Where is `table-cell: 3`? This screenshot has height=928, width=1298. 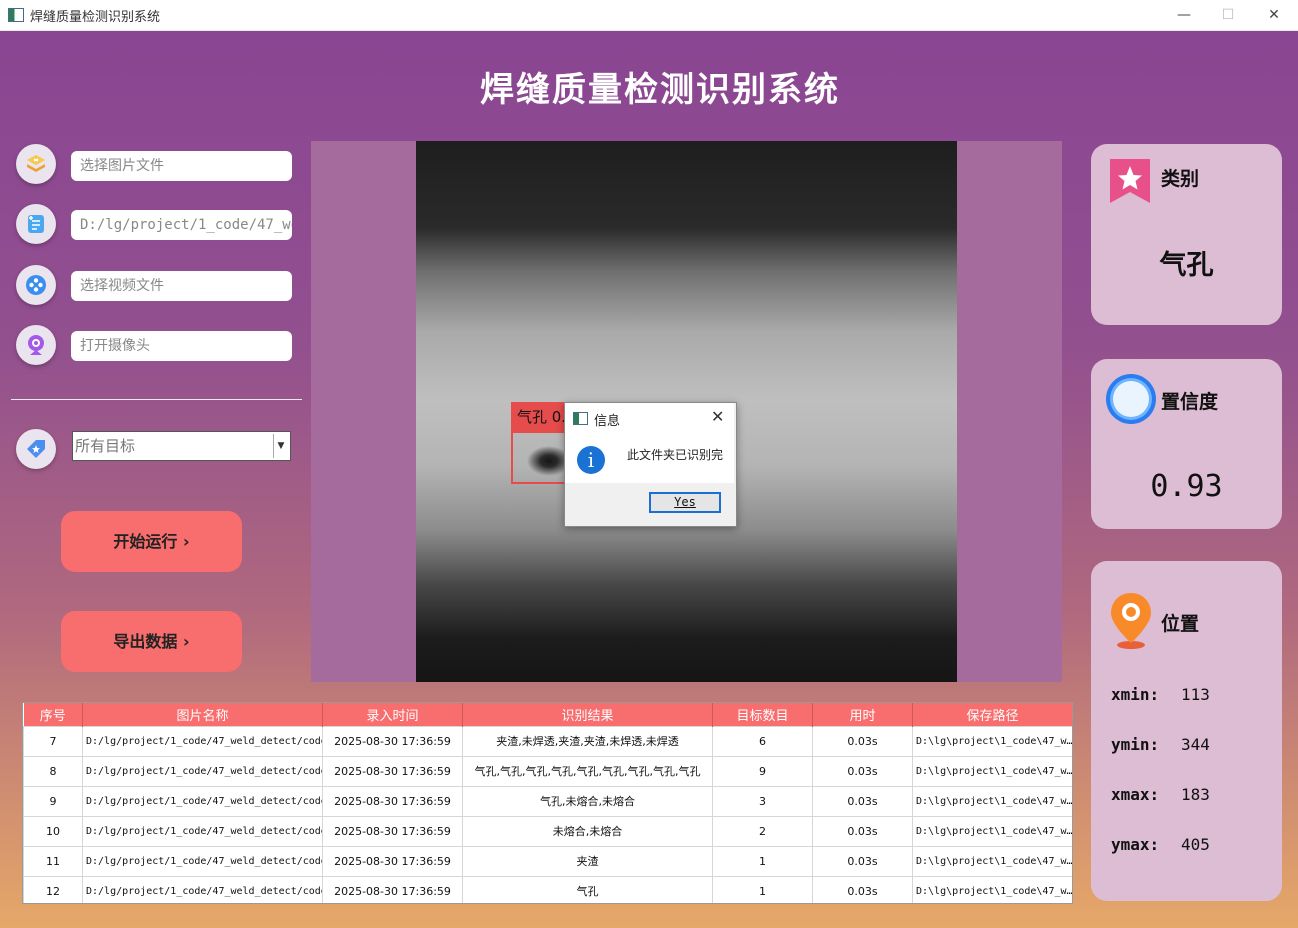 table-cell: 3 is located at coordinates (762, 801).